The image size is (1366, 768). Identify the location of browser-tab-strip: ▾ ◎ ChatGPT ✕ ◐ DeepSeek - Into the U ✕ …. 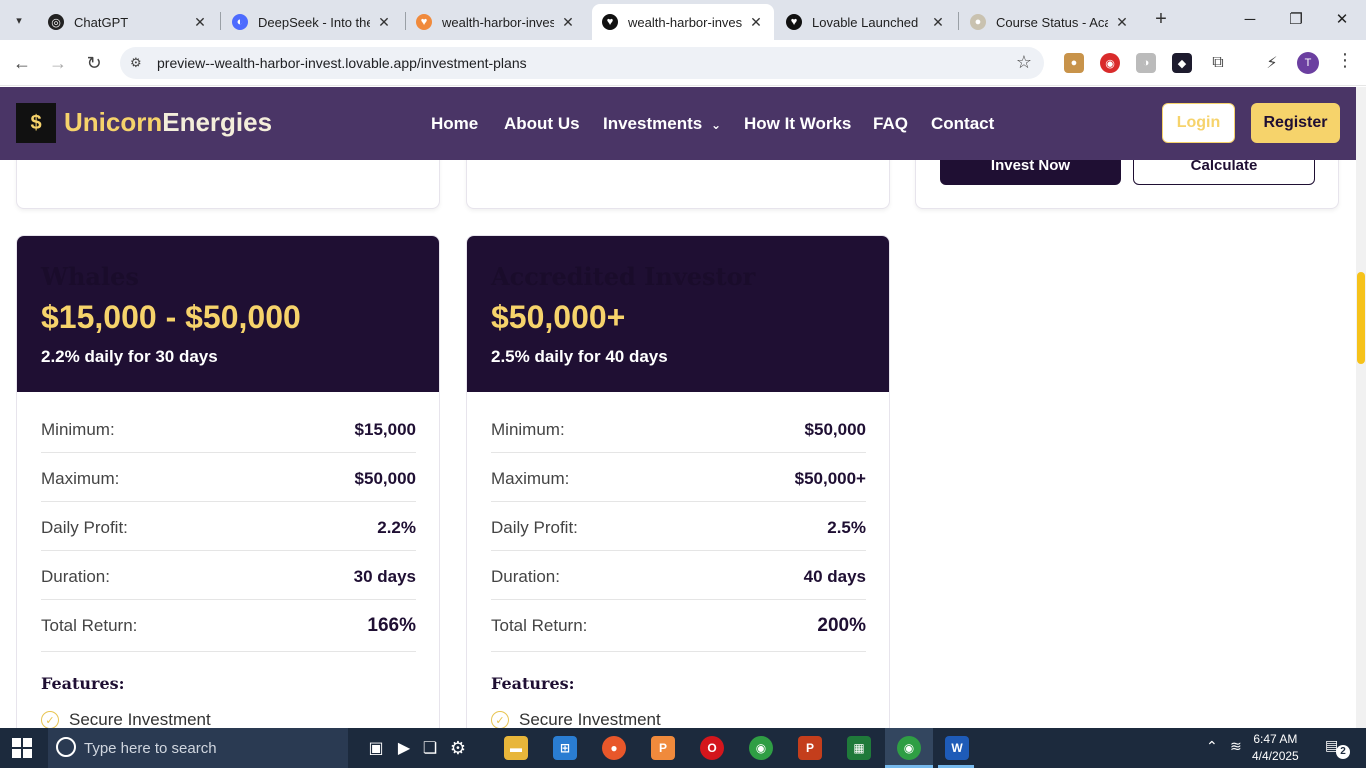
(683, 20).